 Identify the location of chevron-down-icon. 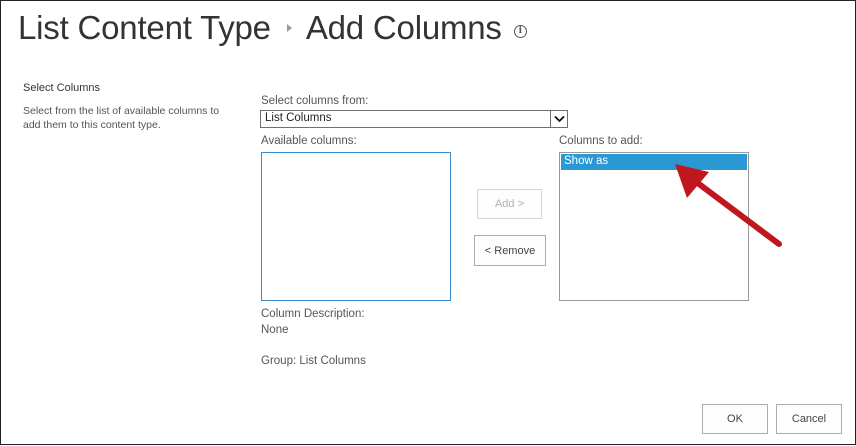
(558, 119).